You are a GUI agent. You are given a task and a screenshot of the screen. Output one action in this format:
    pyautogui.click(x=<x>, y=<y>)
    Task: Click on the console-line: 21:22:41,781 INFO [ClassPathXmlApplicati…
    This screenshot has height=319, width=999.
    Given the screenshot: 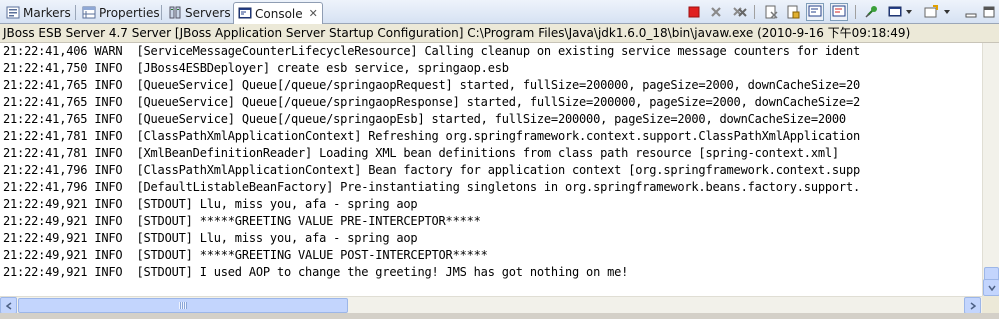 What is the action you would take?
    pyautogui.click(x=432, y=136)
    